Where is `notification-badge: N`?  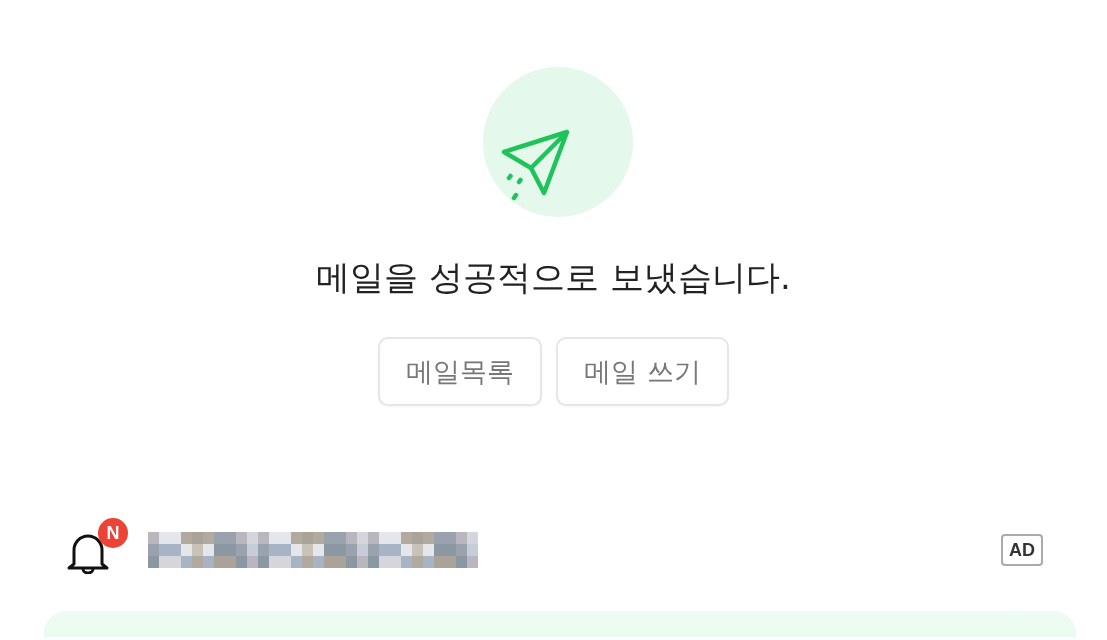 notification-badge: N is located at coordinates (113, 533).